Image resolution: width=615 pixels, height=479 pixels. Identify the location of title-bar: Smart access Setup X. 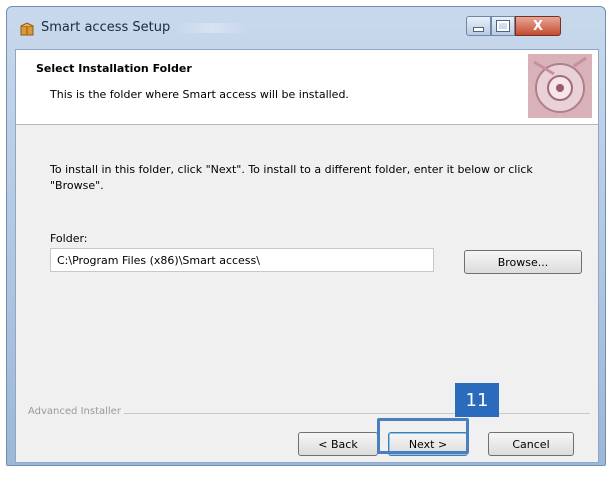
(306, 28).